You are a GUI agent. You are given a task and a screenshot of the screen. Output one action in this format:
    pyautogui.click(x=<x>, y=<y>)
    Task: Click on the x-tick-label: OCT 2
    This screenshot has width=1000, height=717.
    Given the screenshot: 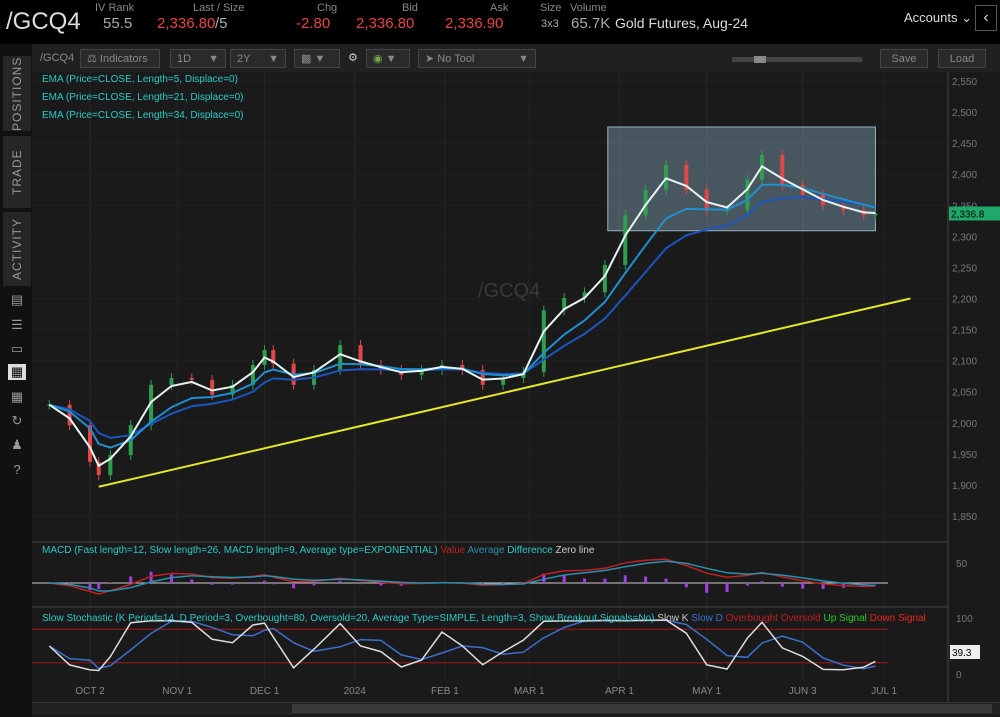 What is the action you would take?
    pyautogui.click(x=90, y=691)
    